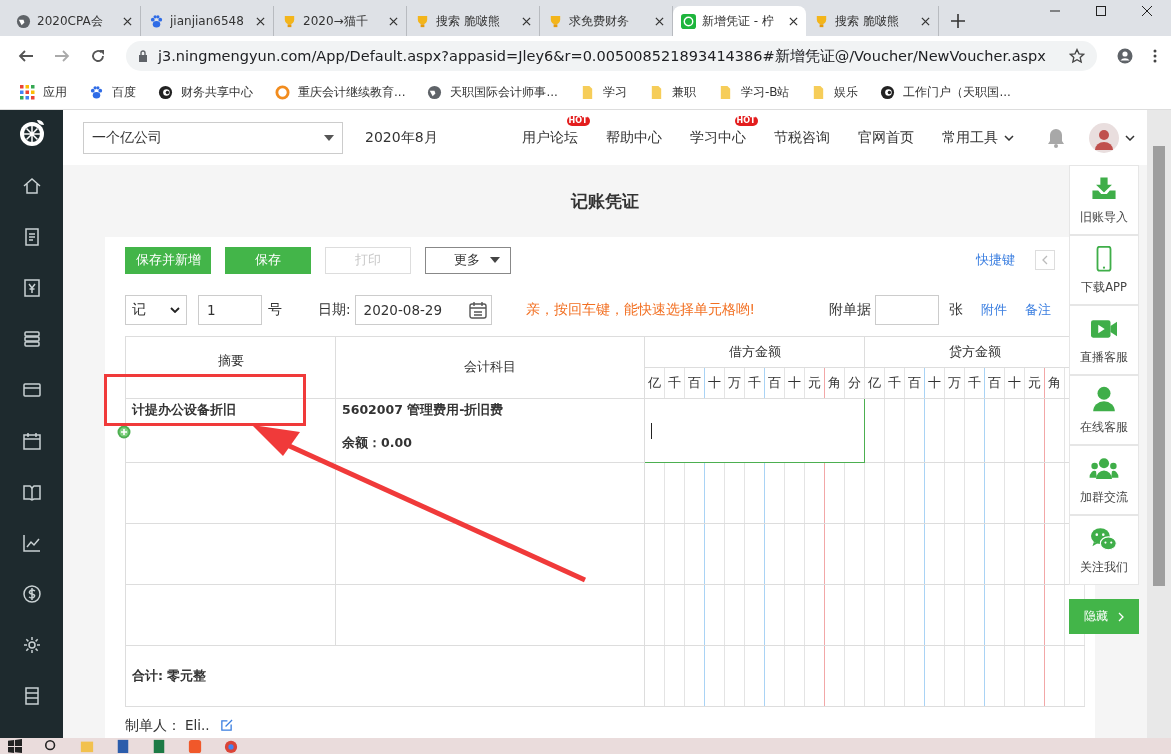 This screenshot has height=754, width=1171. What do you see at coordinates (874, 383) in the screenshot?
I see `digit-header: 亿` at bounding box center [874, 383].